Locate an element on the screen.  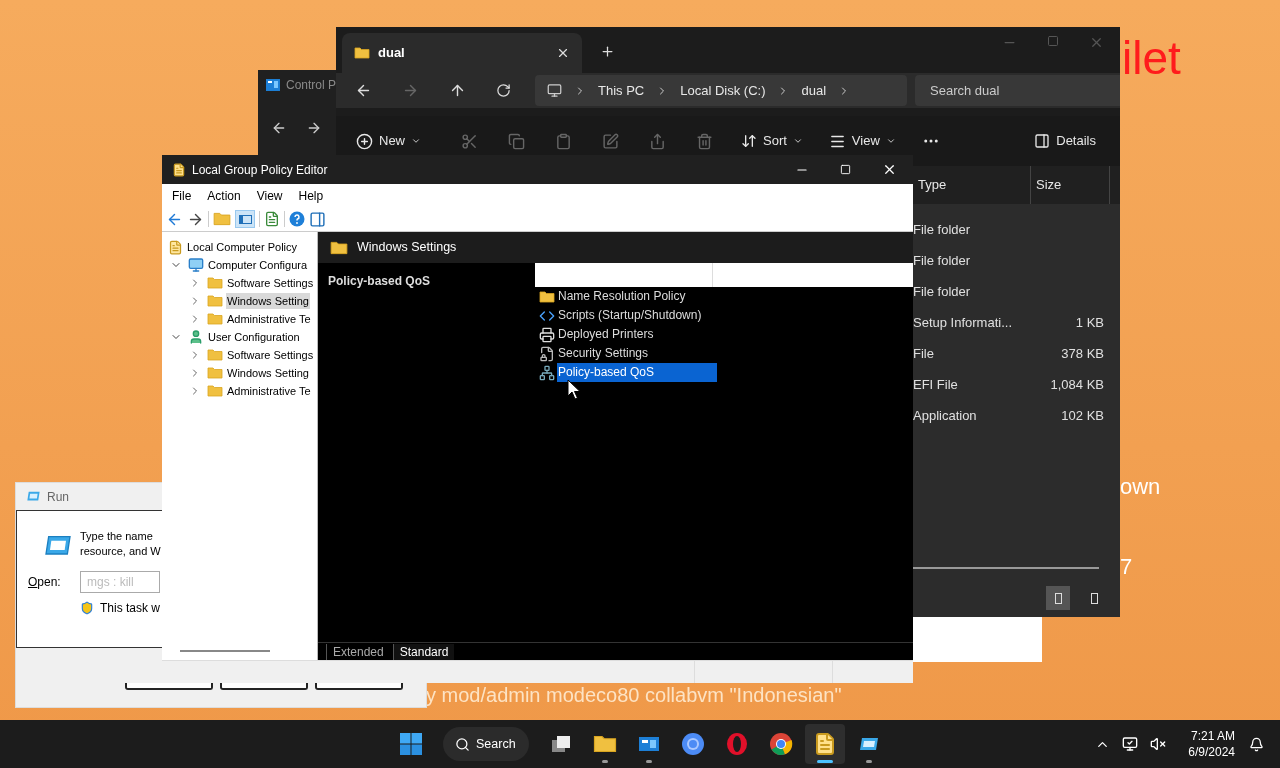
new-tab-icon is located at coordinates (607, 51).